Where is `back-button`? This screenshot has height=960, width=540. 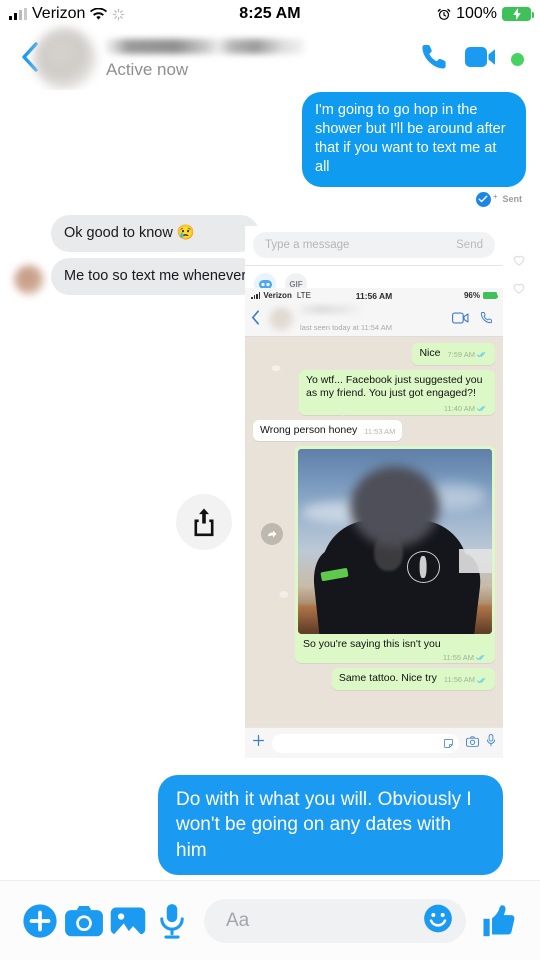
back-button is located at coordinates (259, 319).